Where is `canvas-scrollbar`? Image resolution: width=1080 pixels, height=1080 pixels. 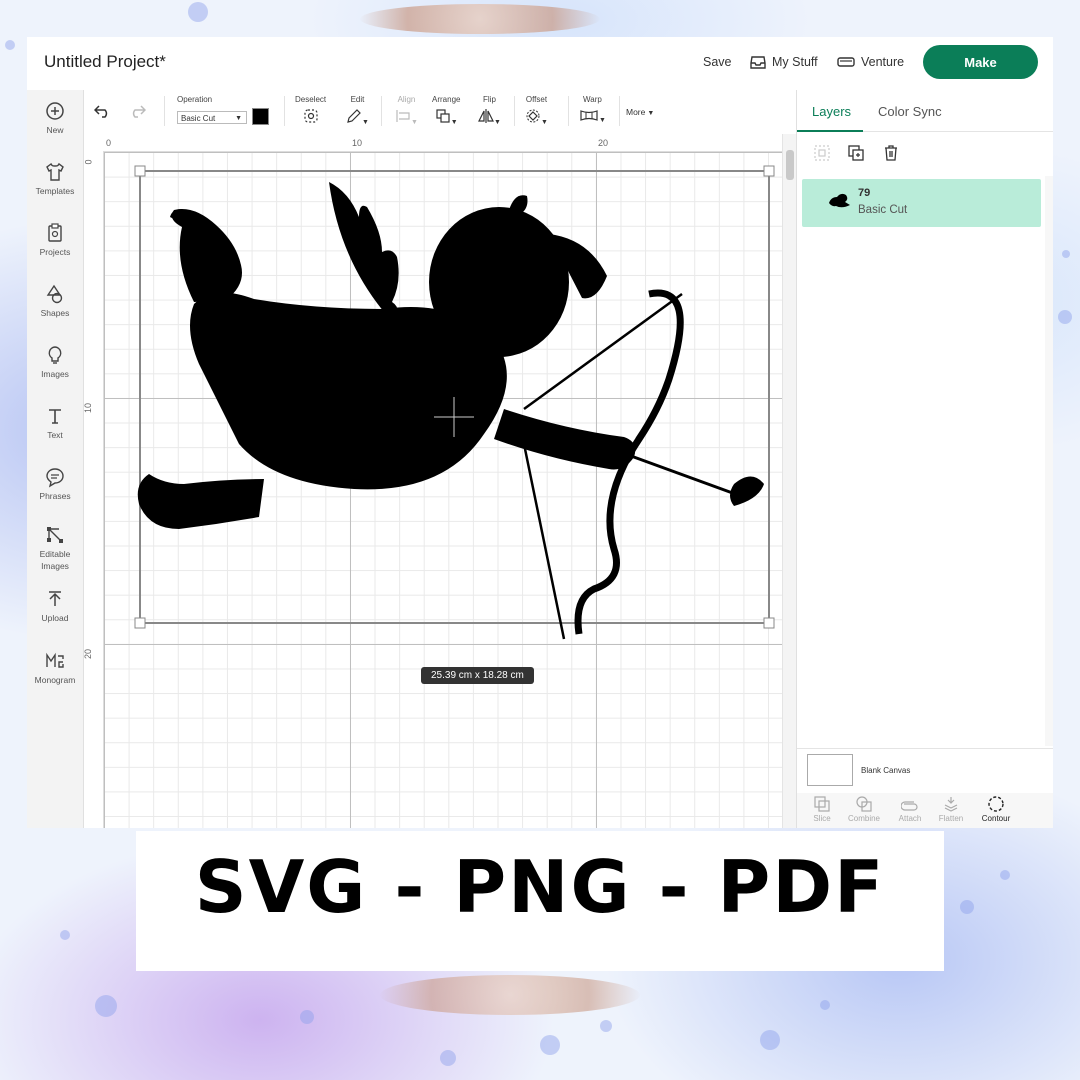
canvas-scrollbar is located at coordinates (789, 481).